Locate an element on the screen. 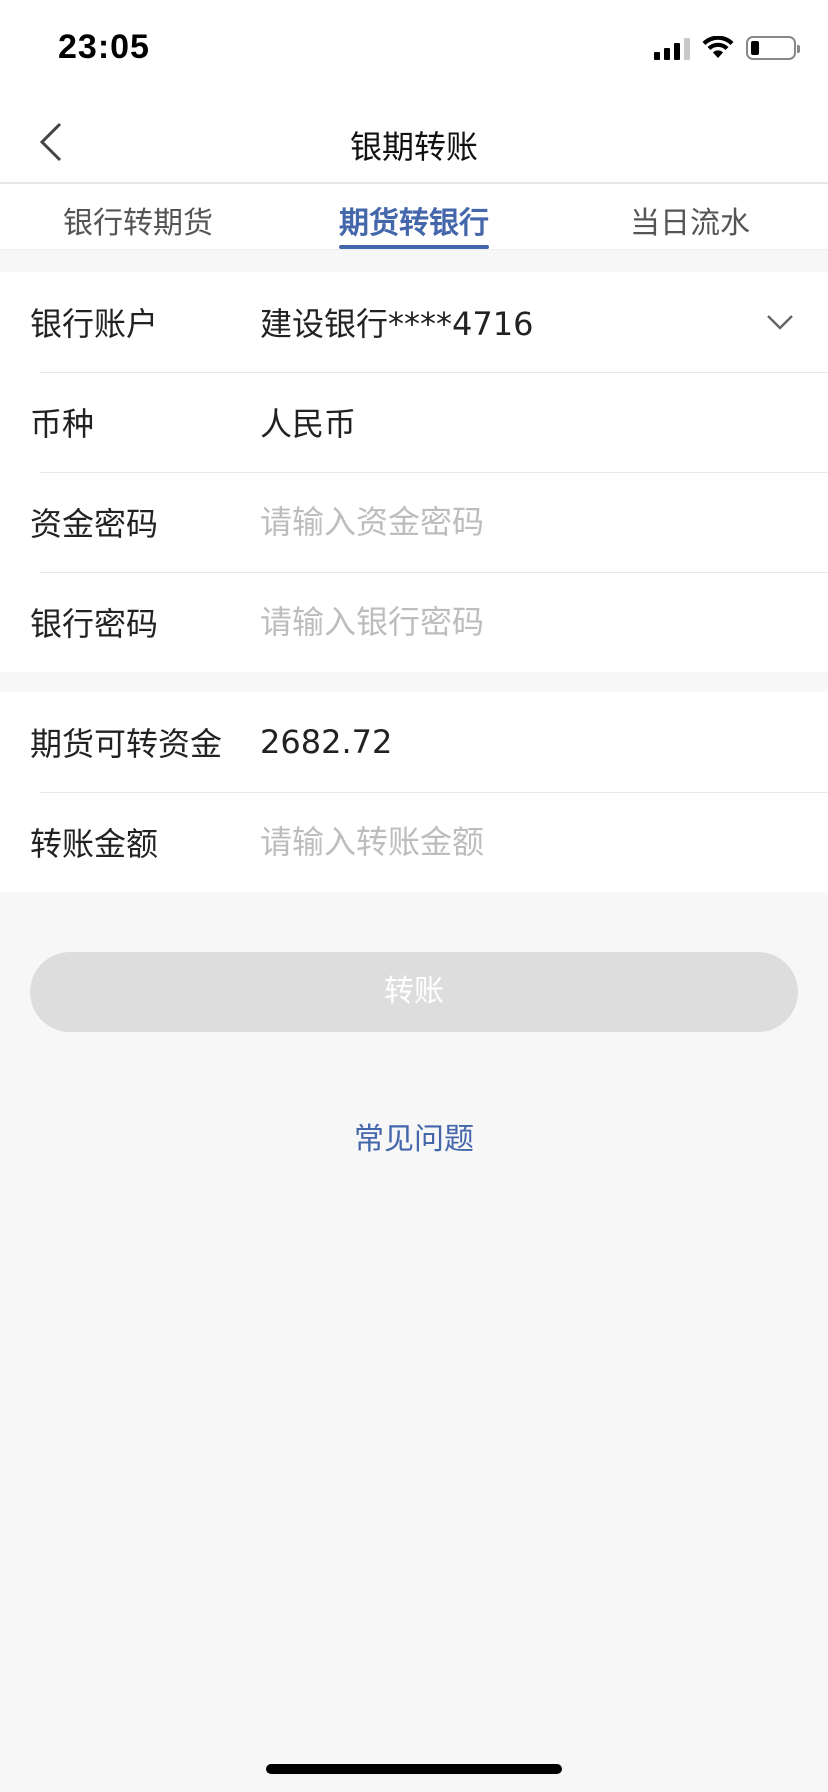 This screenshot has height=1792, width=828. page-title: 银期转账 is located at coordinates (413, 147).